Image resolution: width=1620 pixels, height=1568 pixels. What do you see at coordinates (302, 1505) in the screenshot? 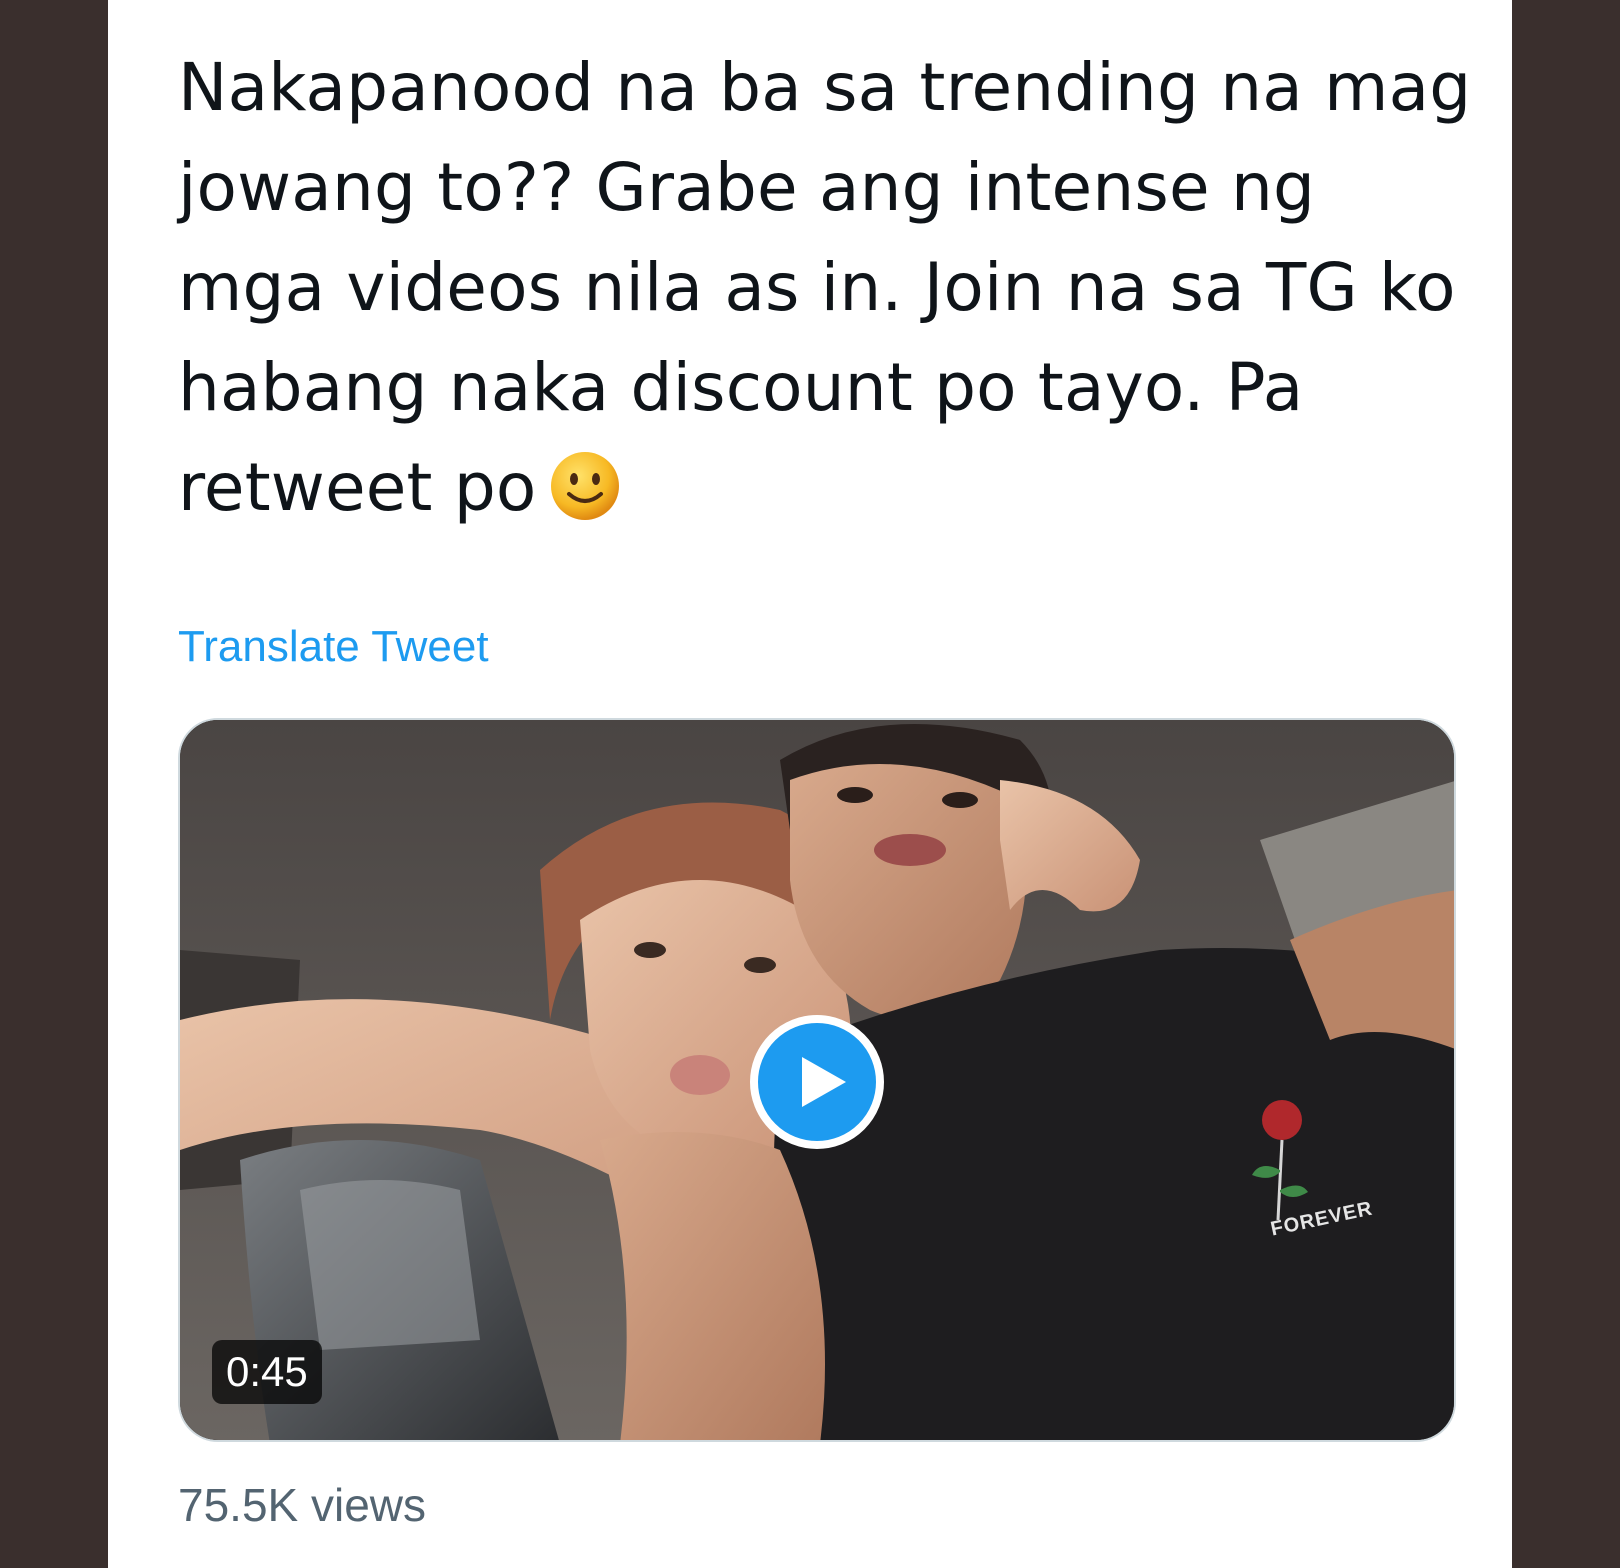
I see `view-count: 75.5K views` at bounding box center [302, 1505].